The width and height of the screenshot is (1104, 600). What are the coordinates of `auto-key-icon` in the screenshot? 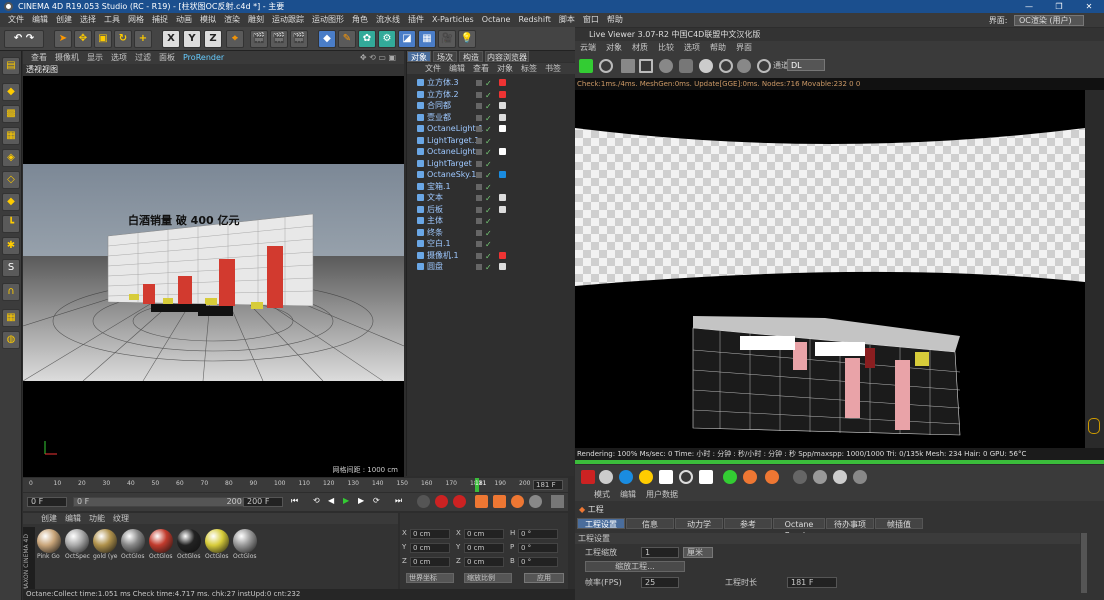 It's located at (441, 501).